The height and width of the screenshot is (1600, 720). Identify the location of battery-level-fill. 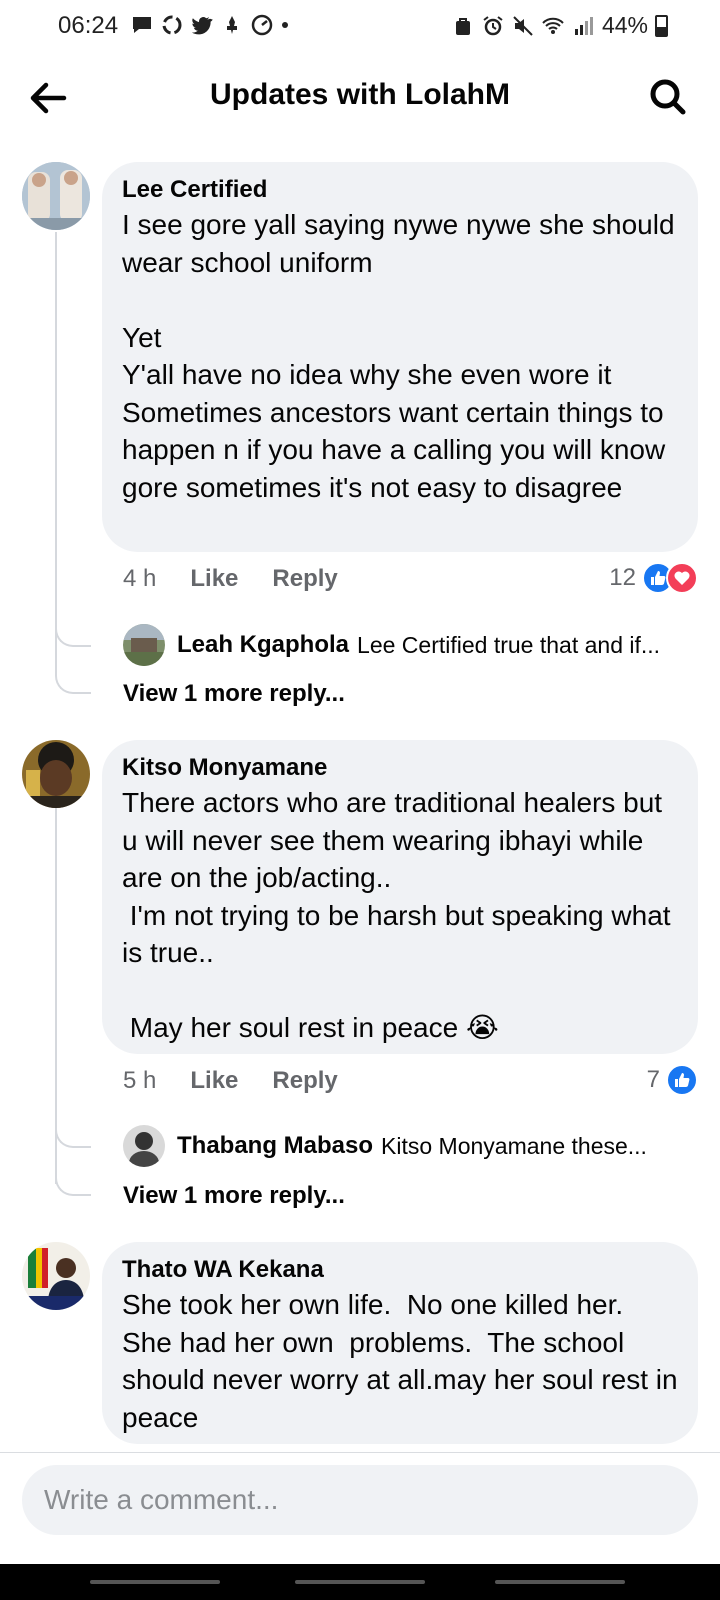
(661, 31).